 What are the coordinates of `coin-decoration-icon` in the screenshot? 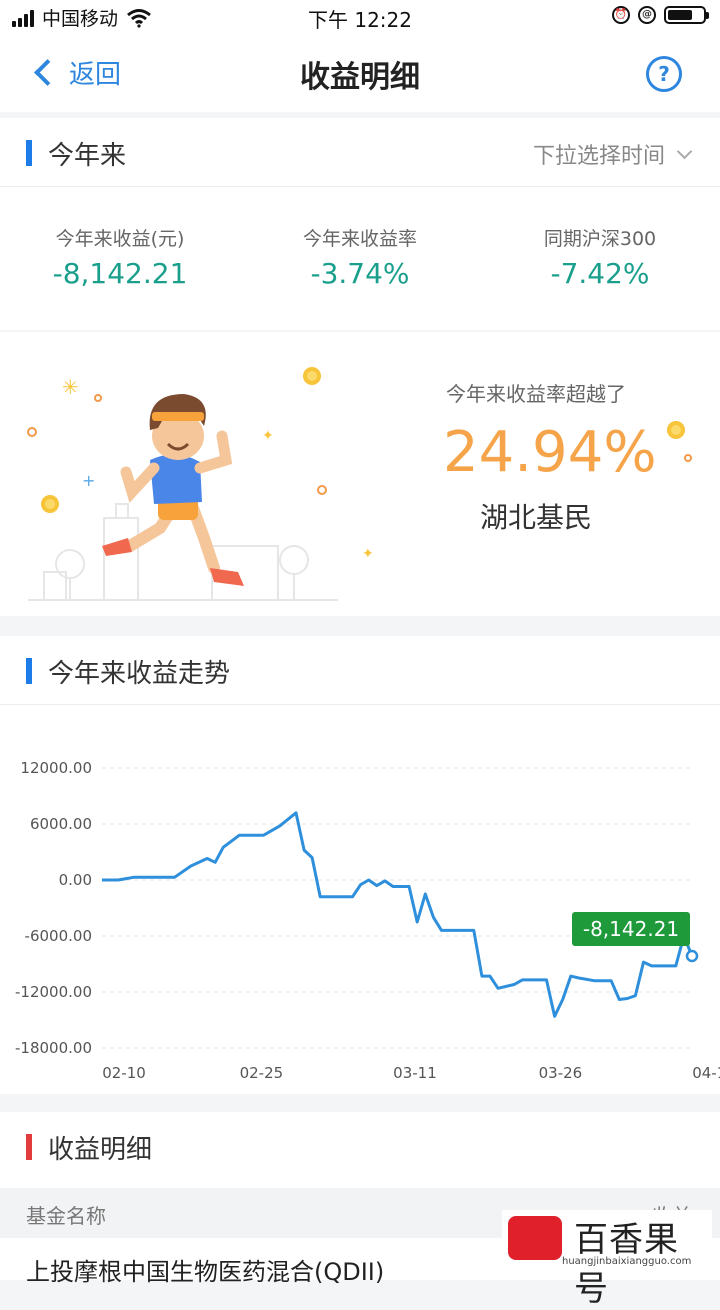 It's located at (679, 441).